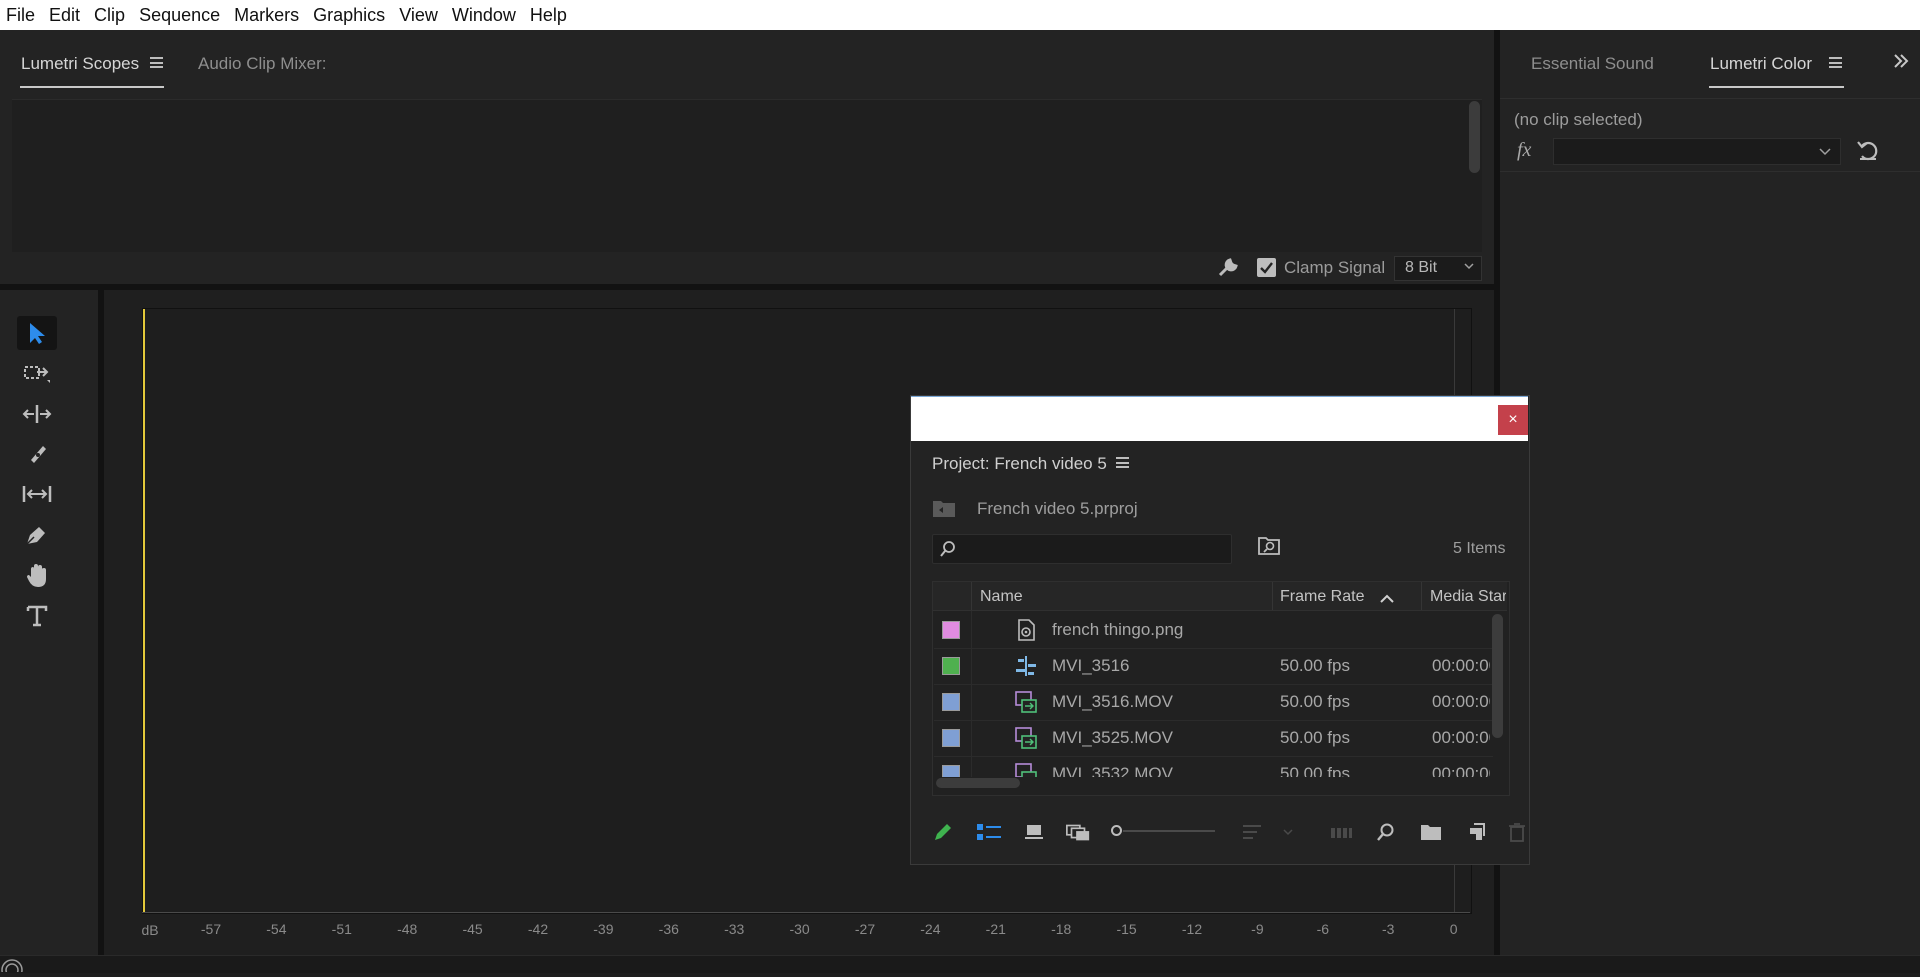 The width and height of the screenshot is (1920, 977). I want to click on reset-icon, so click(1868, 152).